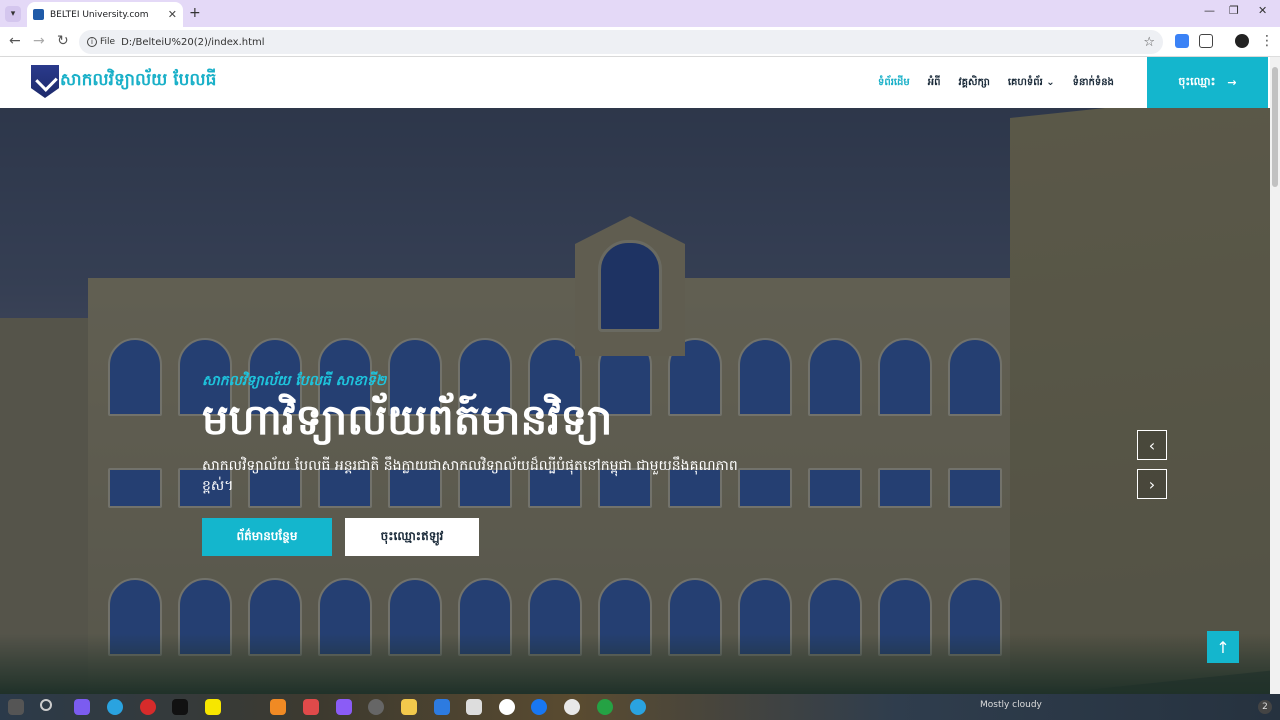 This screenshot has height=720, width=1280. Describe the element at coordinates (1275, 127) in the screenshot. I see `scrollbar-thumb` at that location.